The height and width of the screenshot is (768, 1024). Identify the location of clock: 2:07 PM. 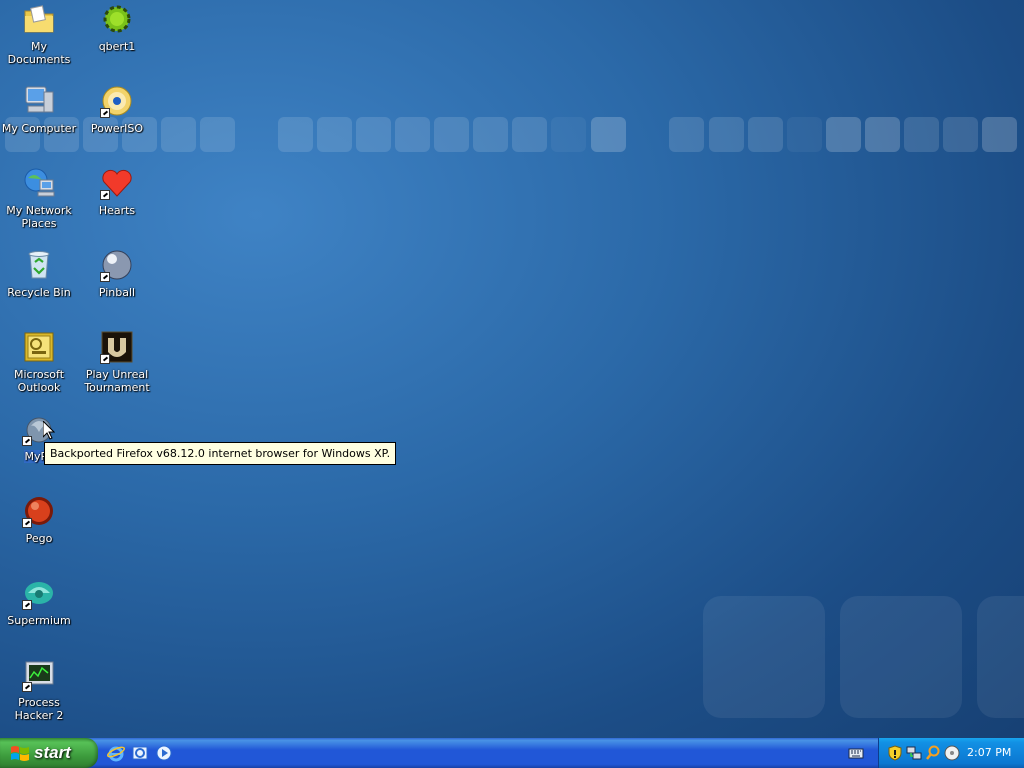
(989, 752).